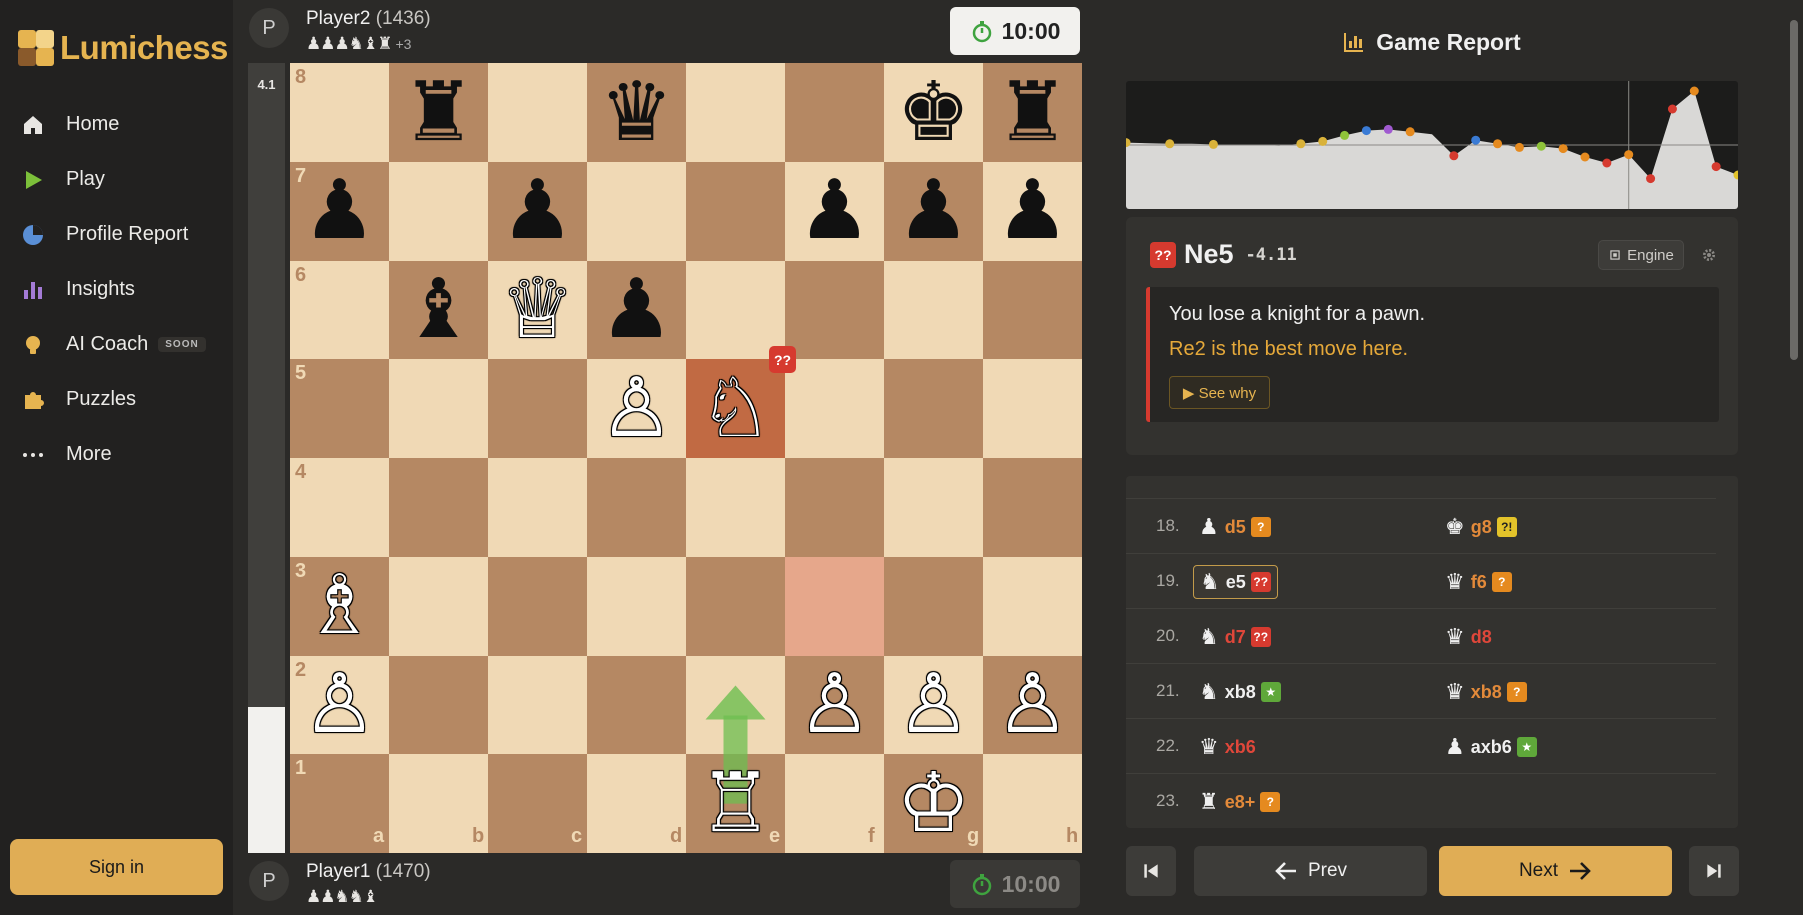 This screenshot has height=915, width=1803. Describe the element at coordinates (636, 211) in the screenshot. I see `square-d7` at that location.